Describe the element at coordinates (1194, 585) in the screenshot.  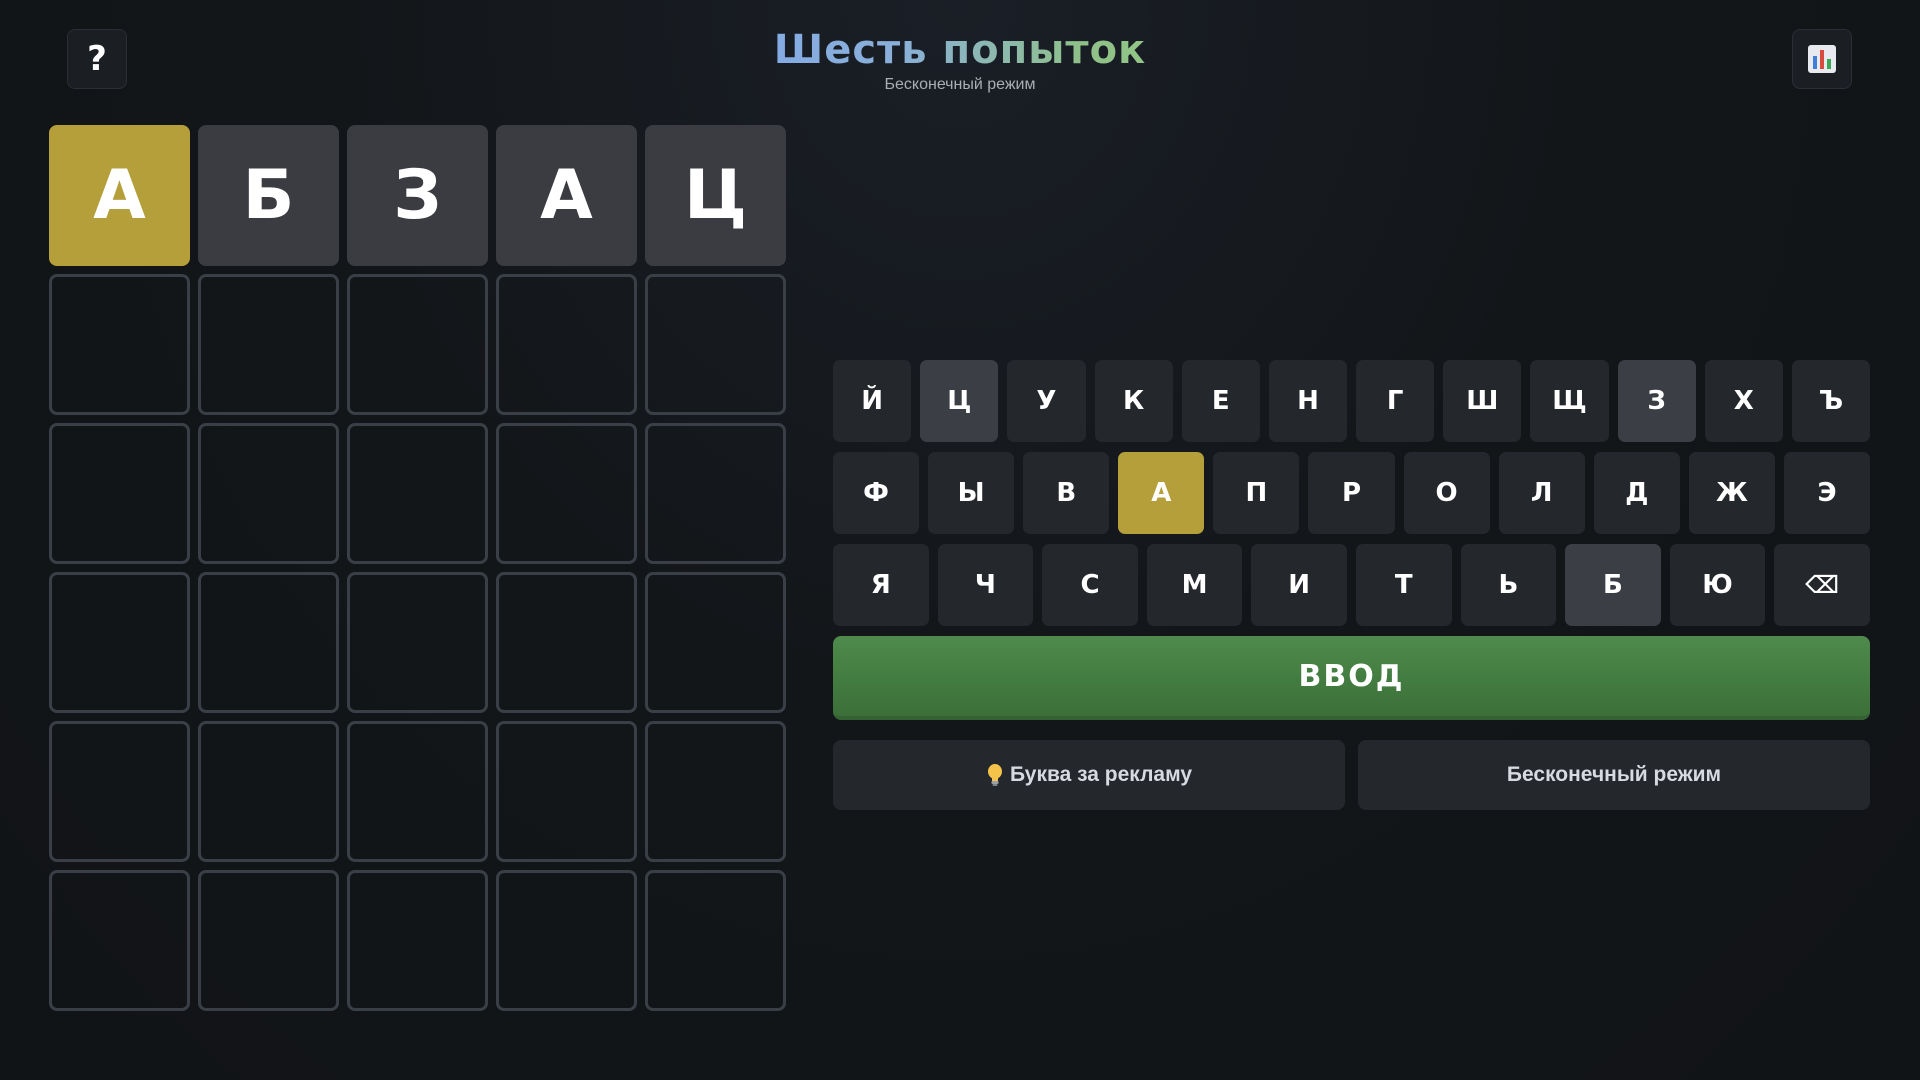
I see `key: М` at that location.